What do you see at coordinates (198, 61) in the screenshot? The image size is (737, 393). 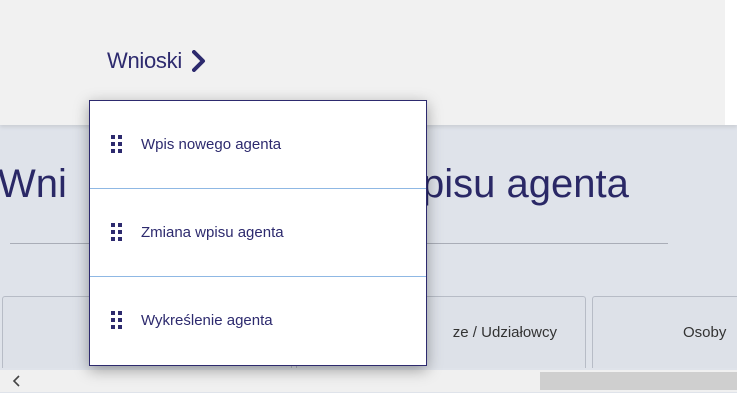 I see `chevron-right-icon` at bounding box center [198, 61].